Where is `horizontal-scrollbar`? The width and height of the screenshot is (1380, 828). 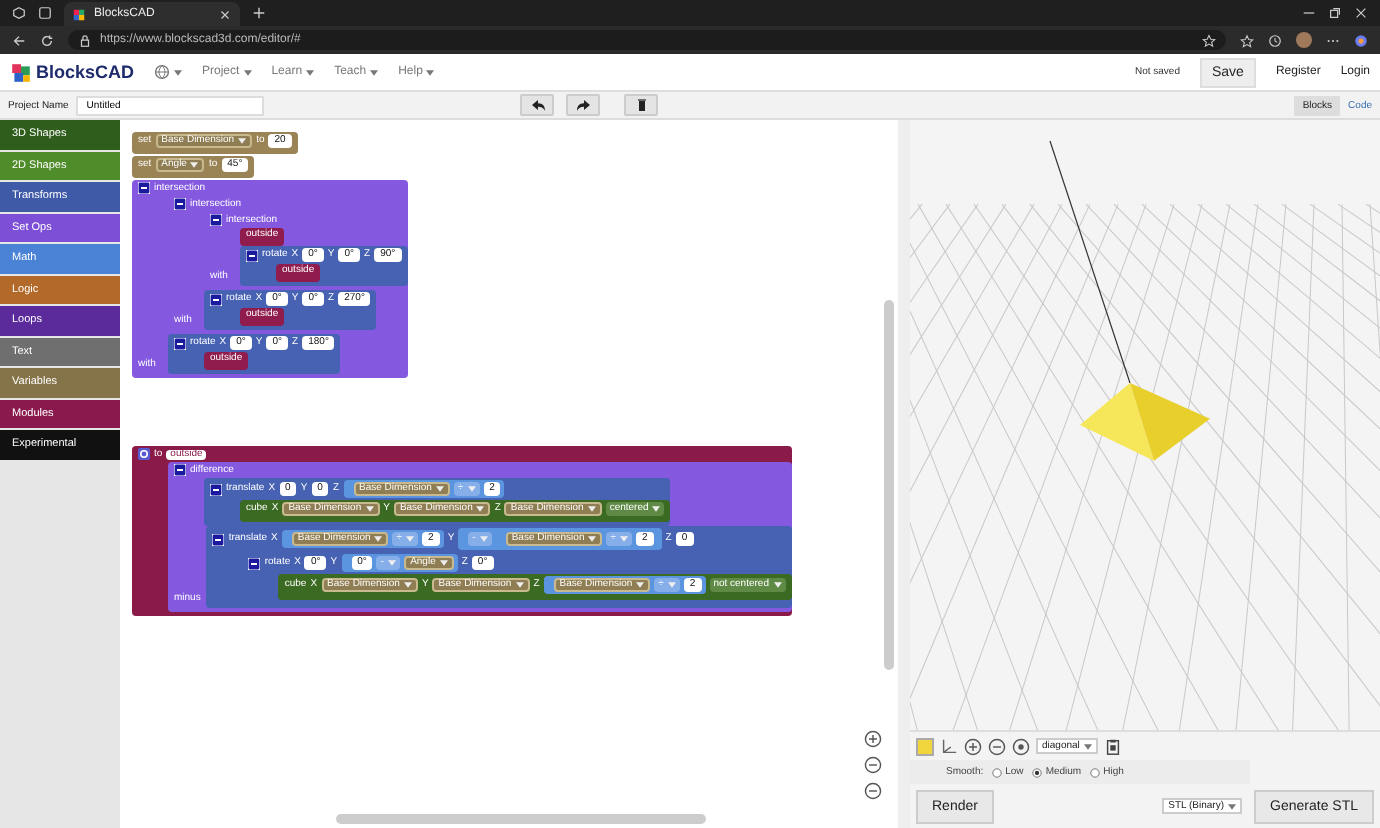 horizontal-scrollbar is located at coordinates (521, 819).